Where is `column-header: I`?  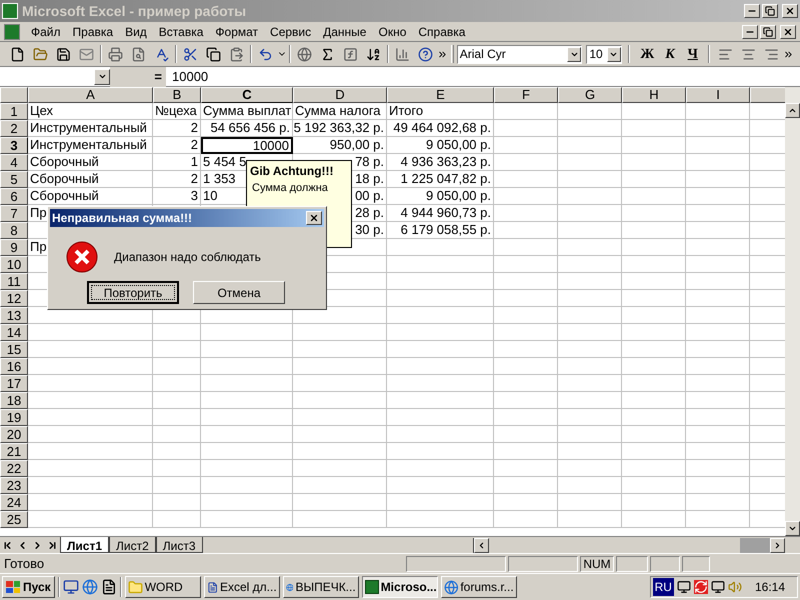 column-header: I is located at coordinates (718, 95).